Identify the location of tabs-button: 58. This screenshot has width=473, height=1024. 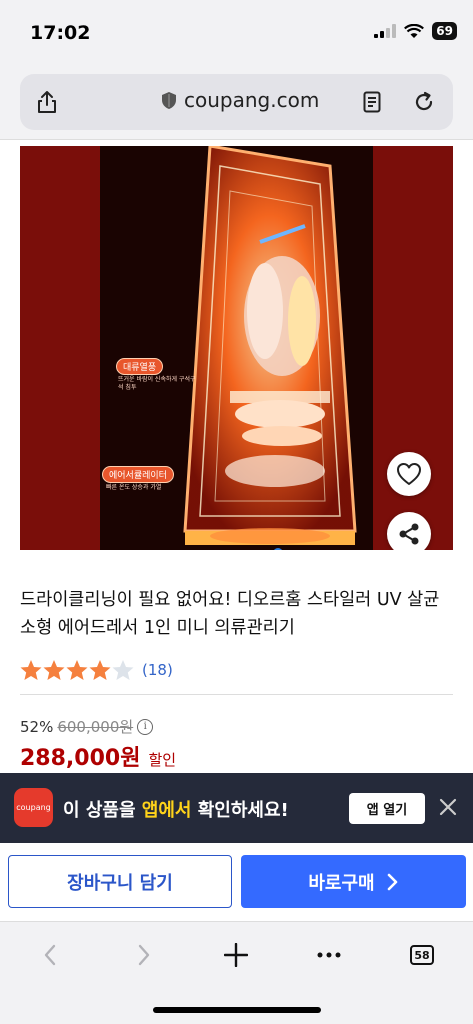
(422, 955).